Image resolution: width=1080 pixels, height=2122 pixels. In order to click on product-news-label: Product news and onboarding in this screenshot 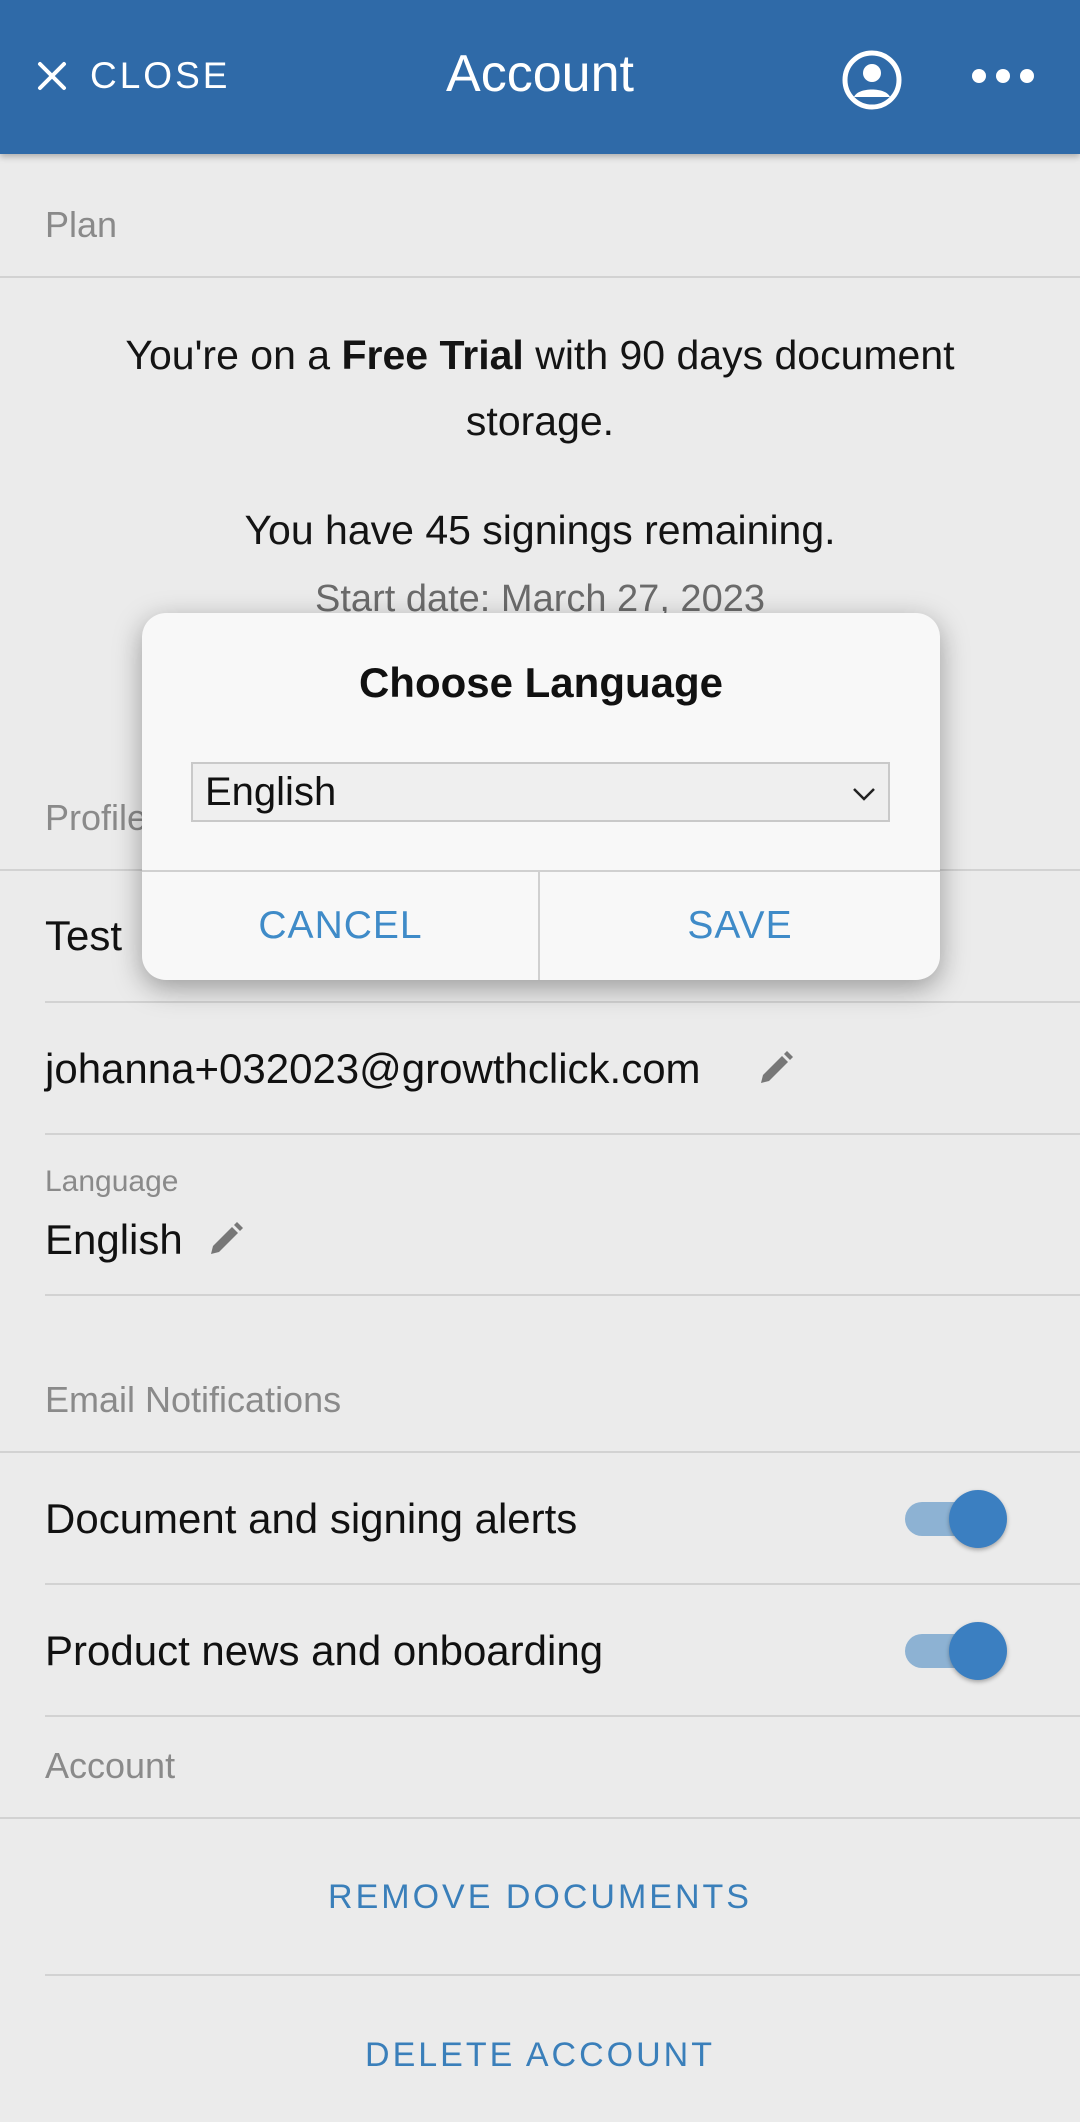, I will do `click(324, 1650)`.